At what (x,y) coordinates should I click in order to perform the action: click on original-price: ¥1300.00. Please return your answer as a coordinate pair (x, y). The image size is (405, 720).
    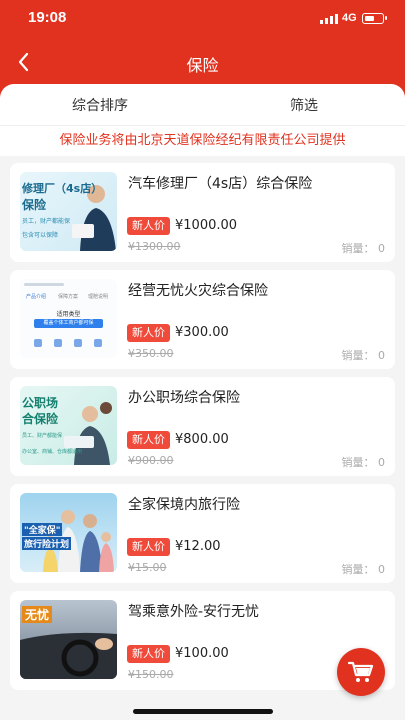
    Looking at the image, I should click on (154, 246).